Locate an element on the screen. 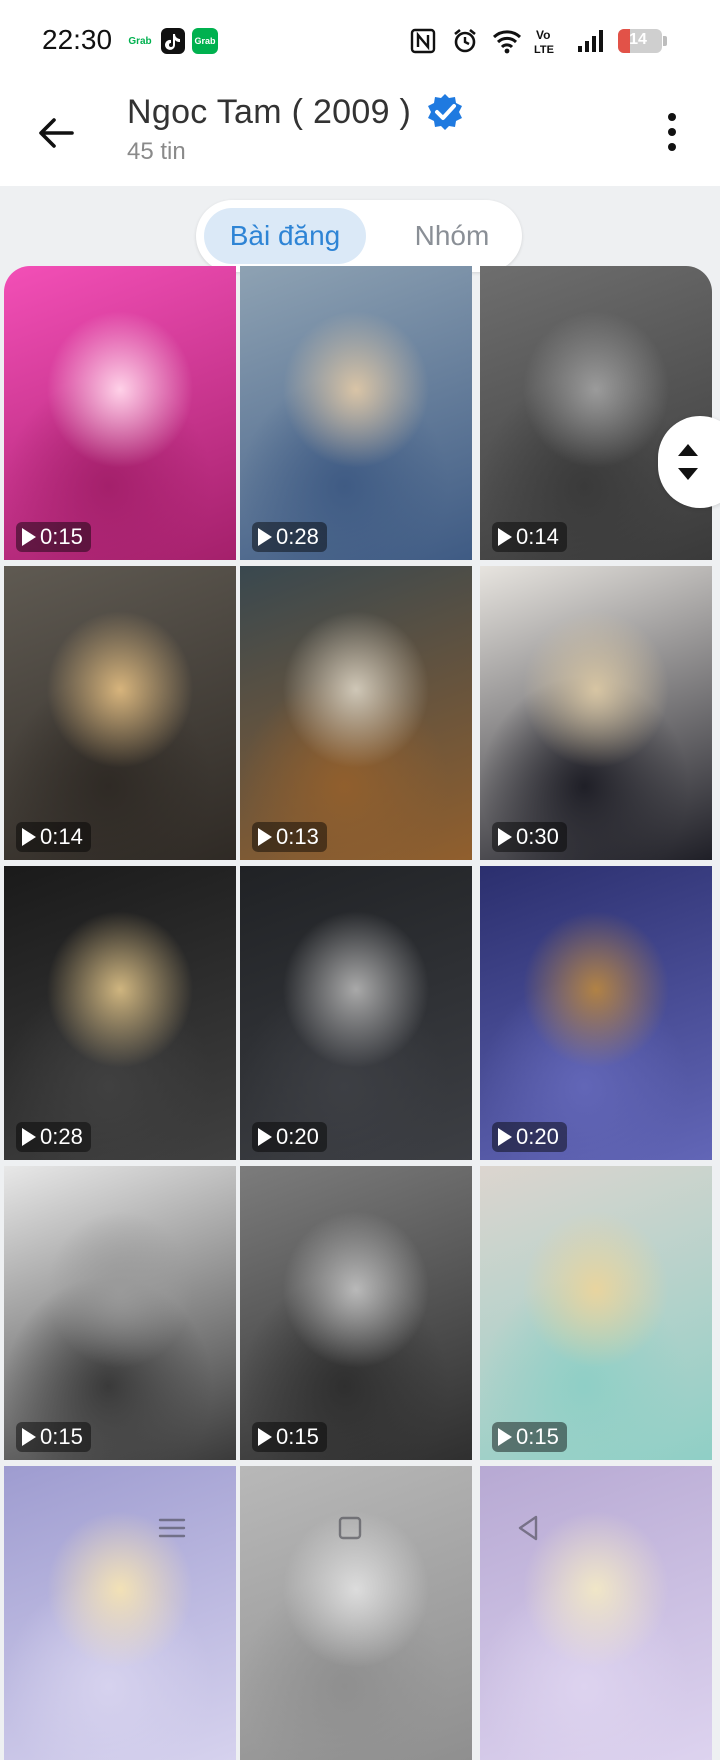 The height and width of the screenshot is (1760, 720). volte-icon: Vo LTE is located at coordinates (549, 41).